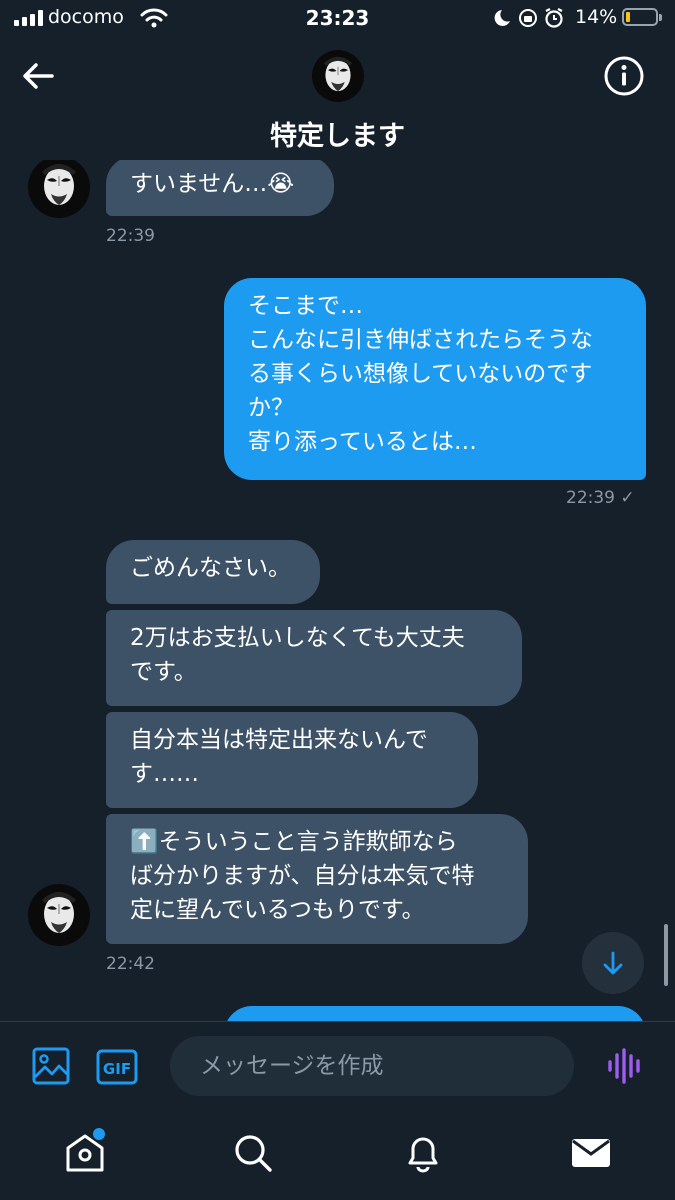 Image resolution: width=675 pixels, height=1200 pixels. What do you see at coordinates (314, 658) in the screenshot?
I see `message-bubble: 2万はお支払いしなくても大丈夫 です。` at bounding box center [314, 658].